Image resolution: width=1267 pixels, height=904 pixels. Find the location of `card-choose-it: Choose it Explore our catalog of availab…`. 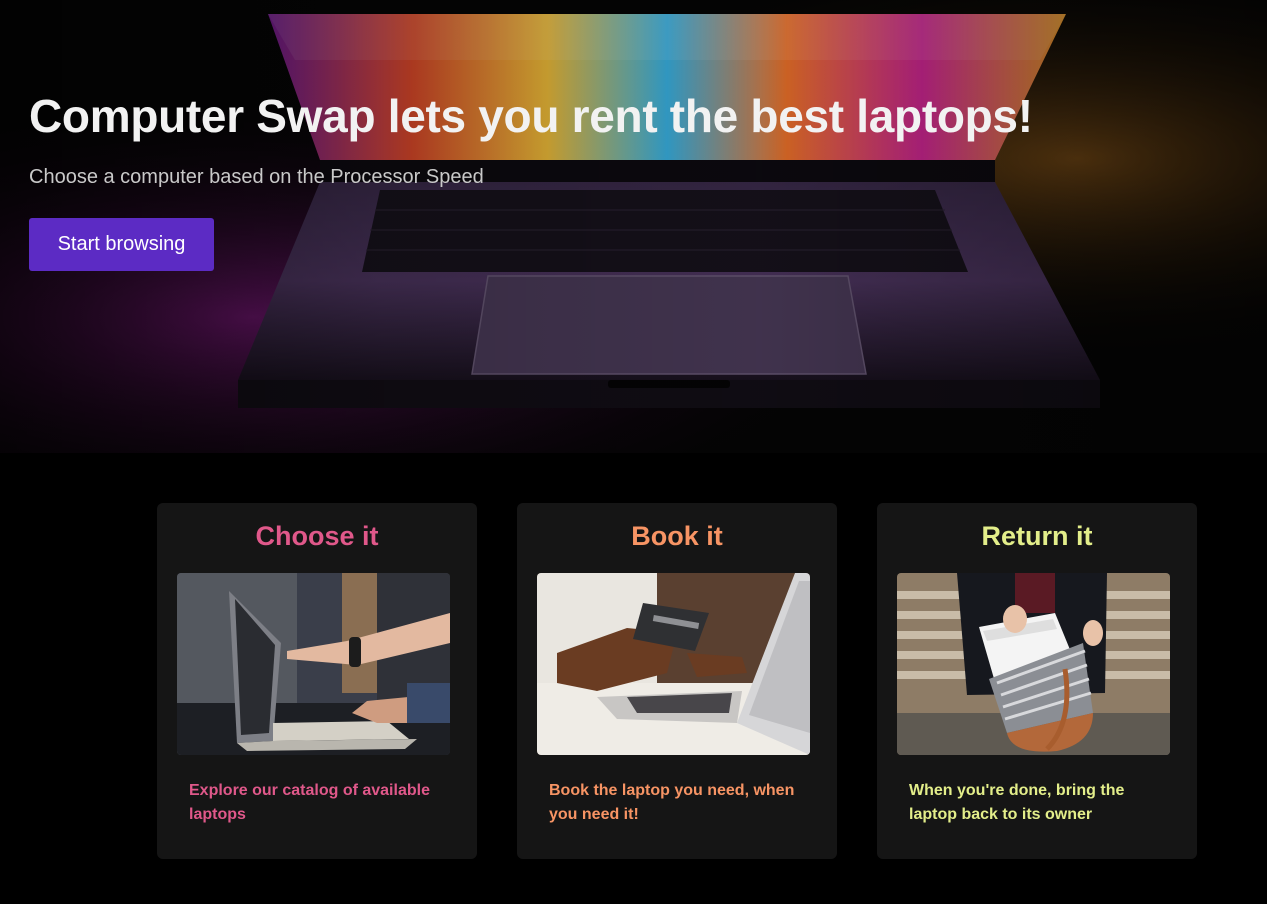

card-choose-it: Choose it Explore our catalog of availab… is located at coordinates (317, 681).